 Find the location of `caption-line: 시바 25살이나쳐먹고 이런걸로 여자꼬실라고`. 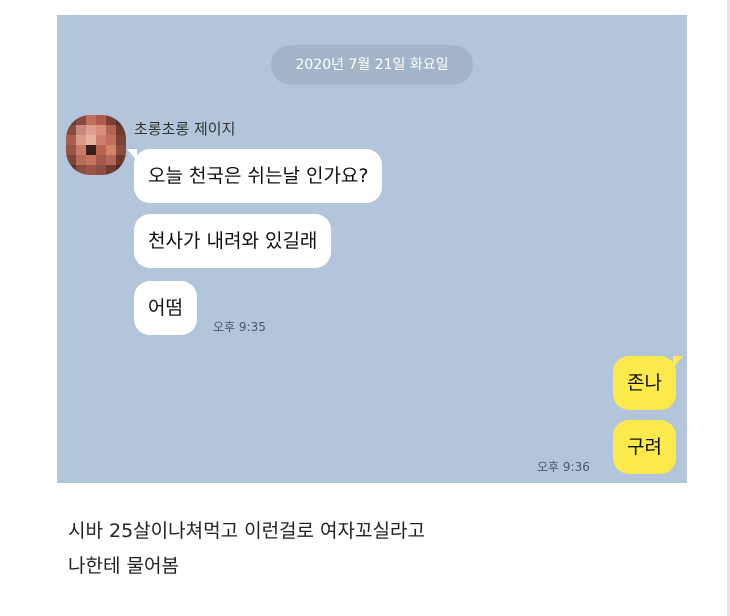

caption-line: 시바 25살이나쳐먹고 이런걸로 여자꼬실라고 is located at coordinates (246, 531).